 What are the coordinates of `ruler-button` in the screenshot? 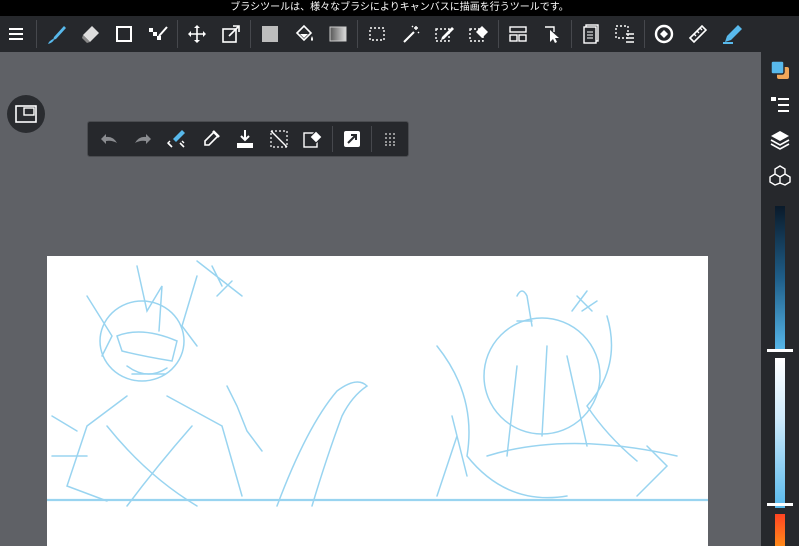 It's located at (698, 34).